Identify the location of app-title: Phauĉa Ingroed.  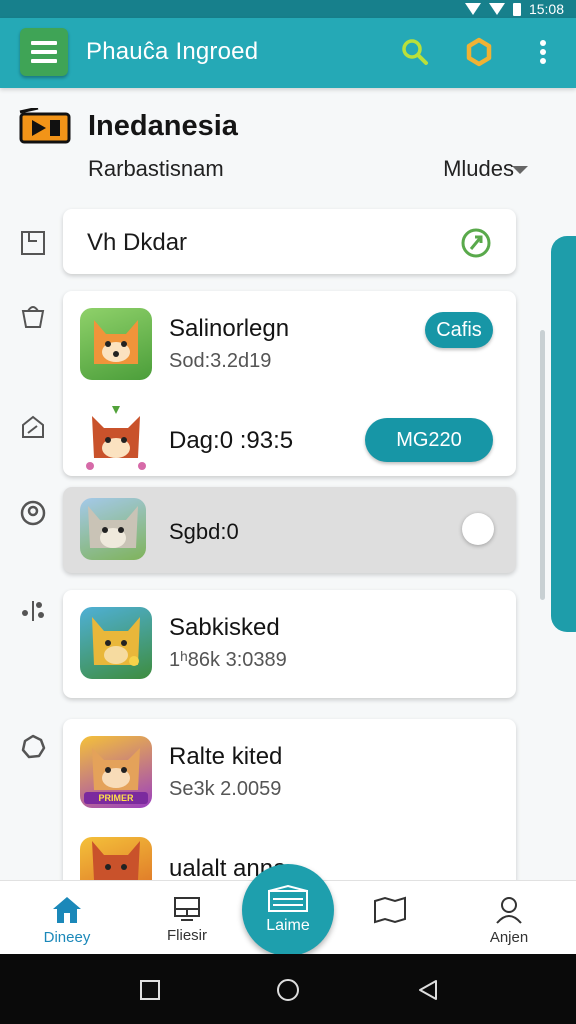
(172, 51).